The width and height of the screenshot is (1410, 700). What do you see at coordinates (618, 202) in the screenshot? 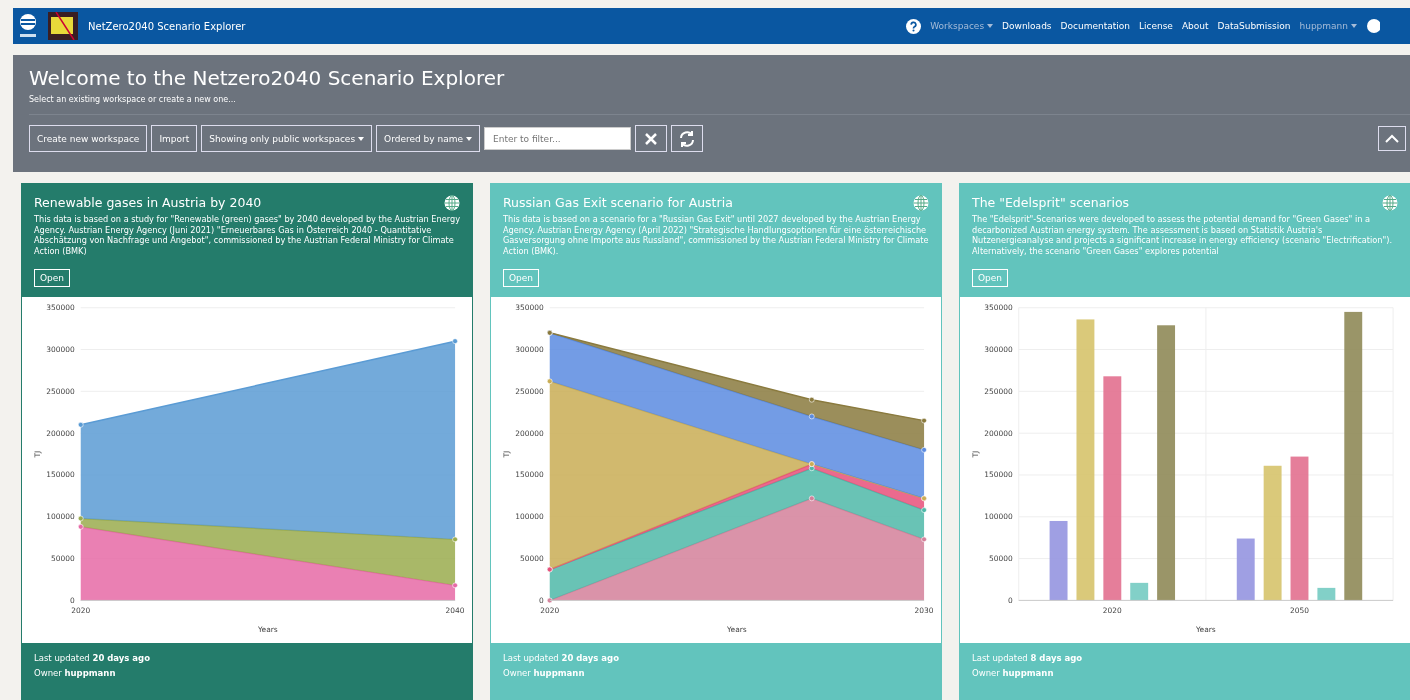
I see `card-title: Russian Gas Exit scenario for Austria` at bounding box center [618, 202].